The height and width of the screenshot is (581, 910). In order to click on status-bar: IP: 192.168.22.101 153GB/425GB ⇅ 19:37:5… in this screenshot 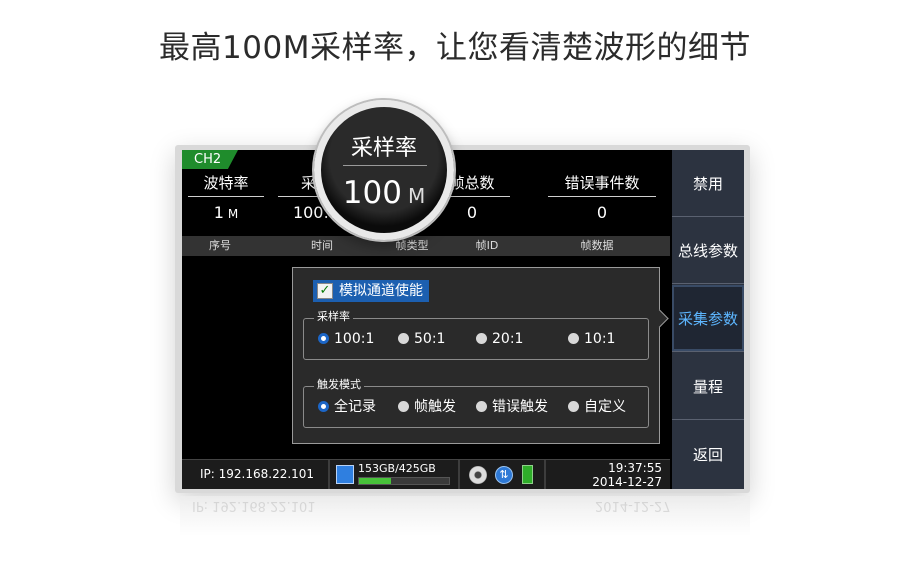, I will do `click(426, 474)`.